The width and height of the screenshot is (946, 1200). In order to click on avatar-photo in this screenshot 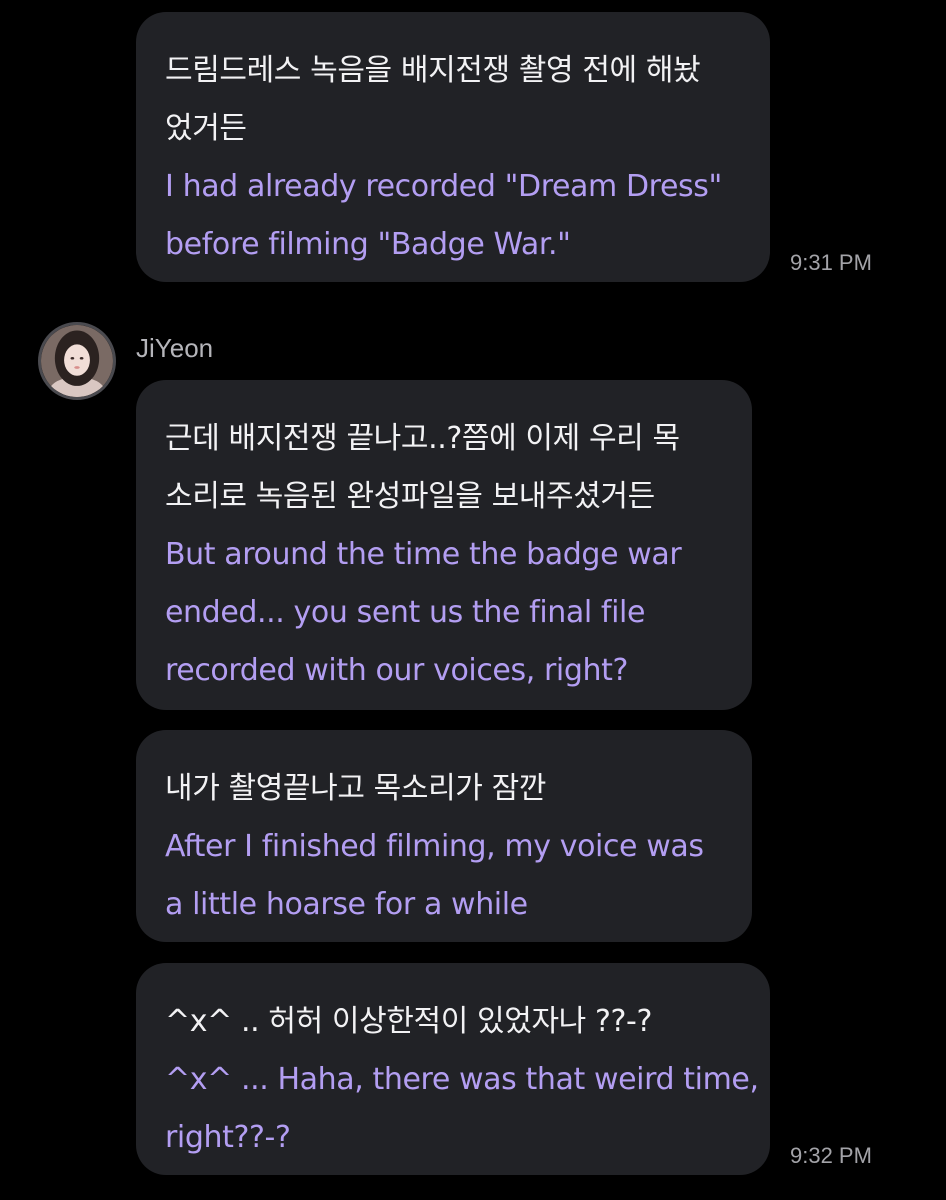, I will do `click(77, 361)`.